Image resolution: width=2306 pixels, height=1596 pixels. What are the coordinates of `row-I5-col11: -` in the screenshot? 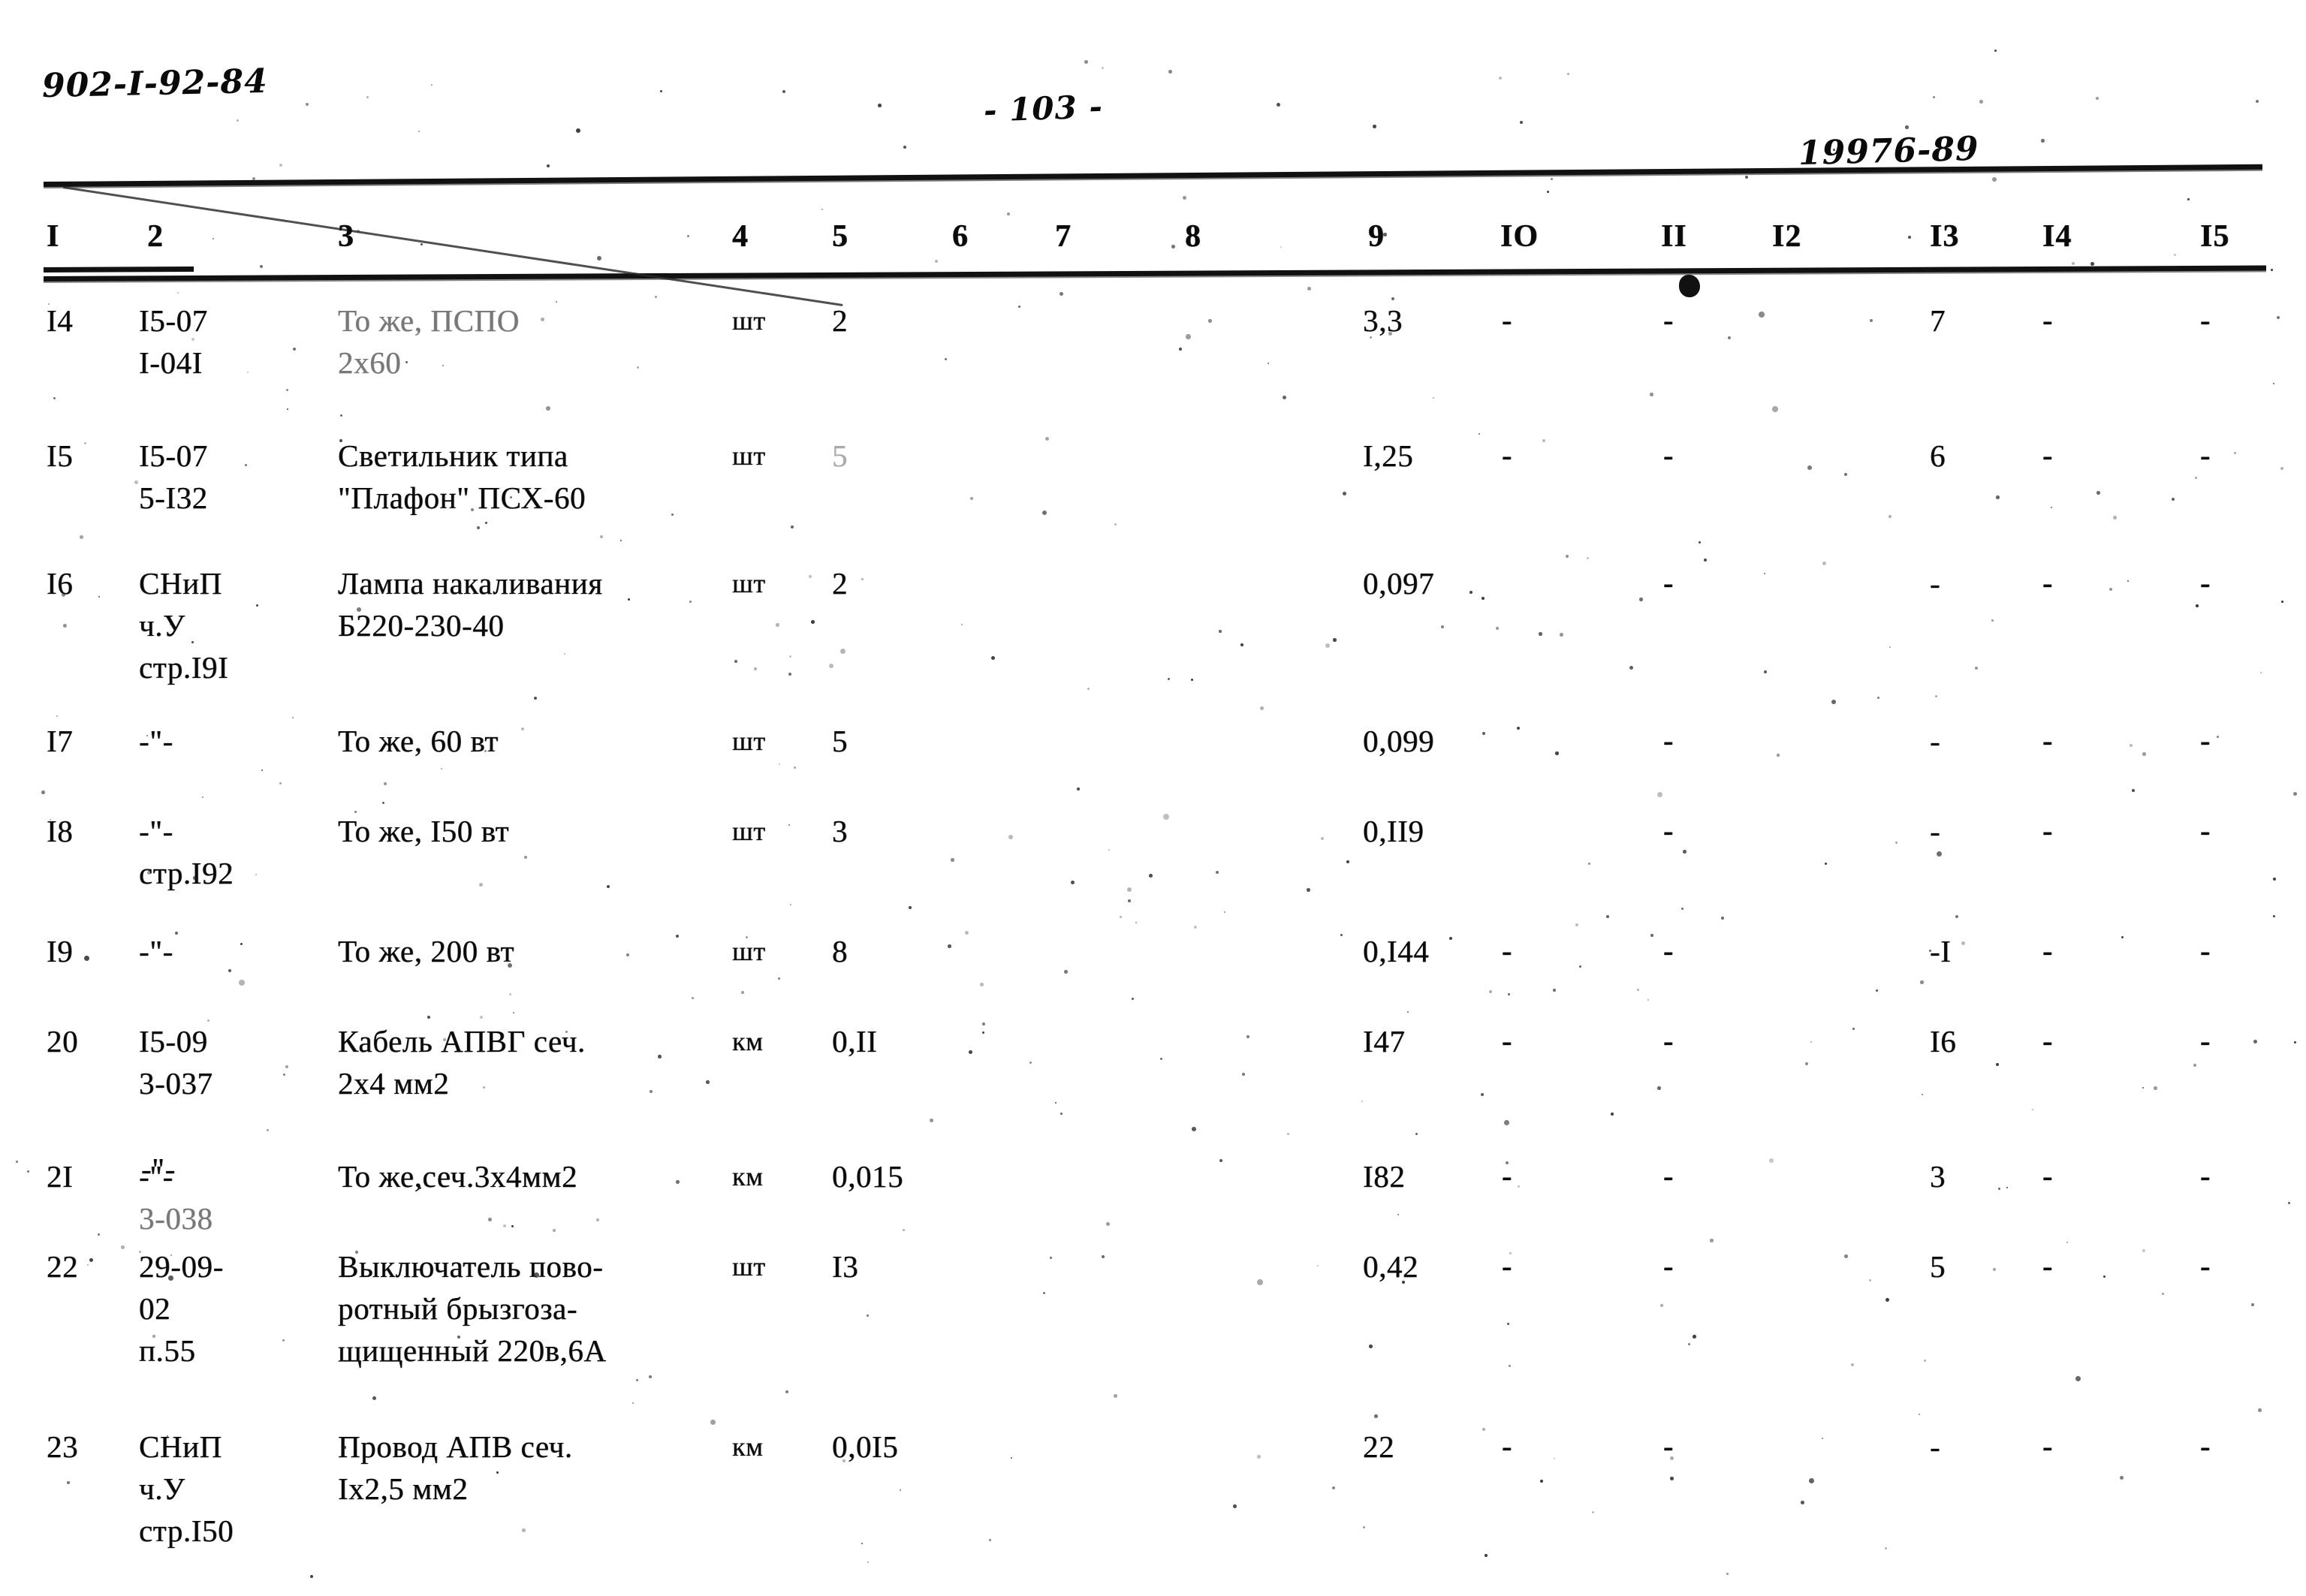 It's located at (1668, 455).